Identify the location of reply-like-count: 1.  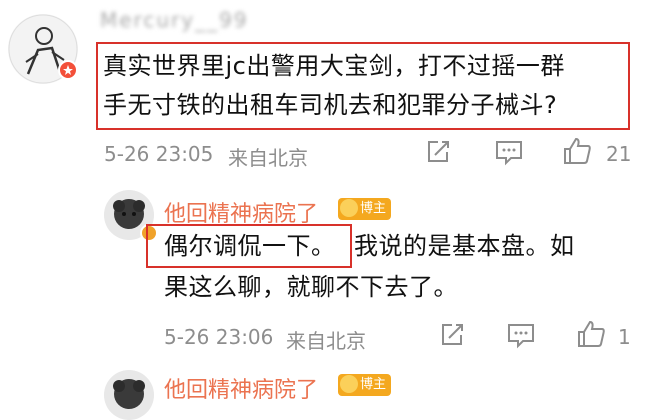
(624, 337).